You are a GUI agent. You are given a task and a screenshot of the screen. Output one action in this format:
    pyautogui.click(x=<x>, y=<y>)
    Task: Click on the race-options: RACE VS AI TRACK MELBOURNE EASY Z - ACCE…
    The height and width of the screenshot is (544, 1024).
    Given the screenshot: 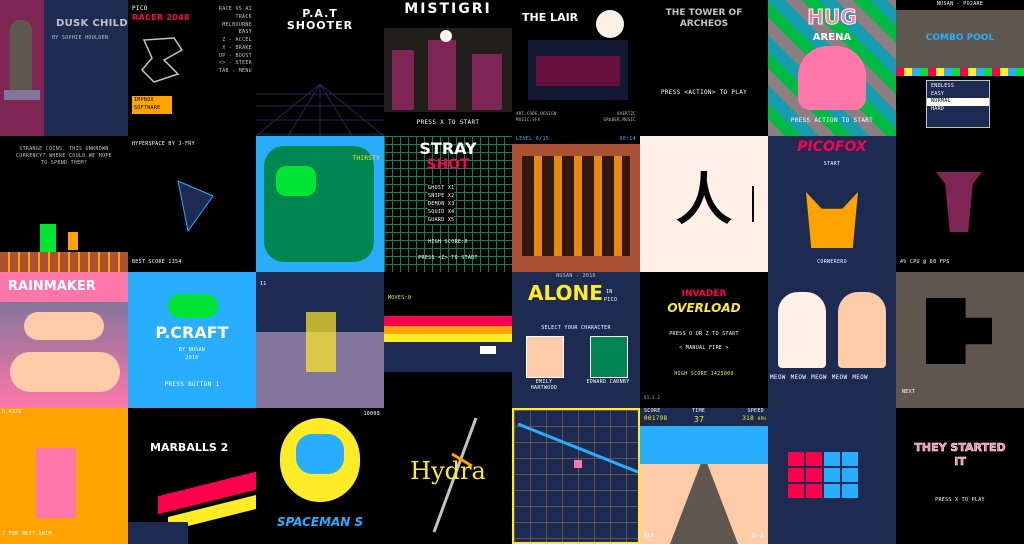 What is the action you would take?
    pyautogui.click(x=235, y=41)
    